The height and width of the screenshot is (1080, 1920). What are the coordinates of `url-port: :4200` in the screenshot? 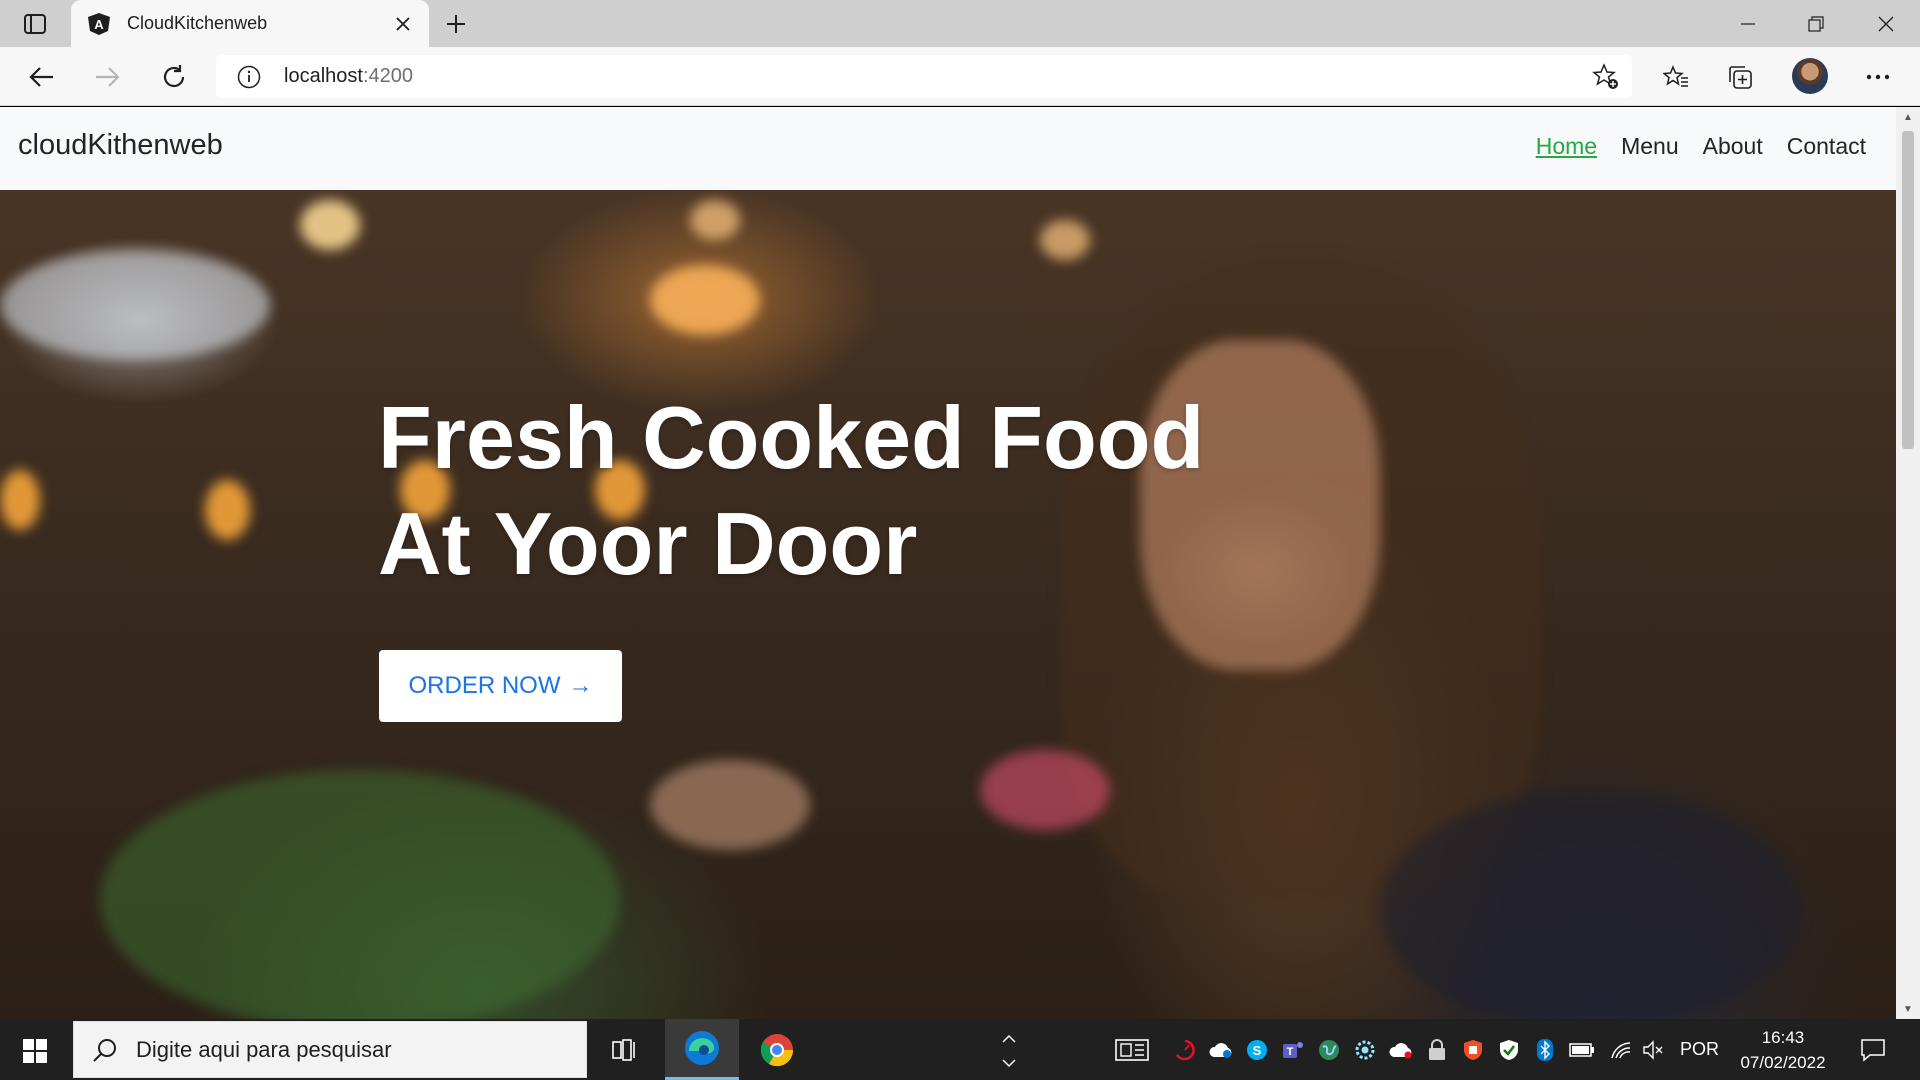 It's located at (387, 76).